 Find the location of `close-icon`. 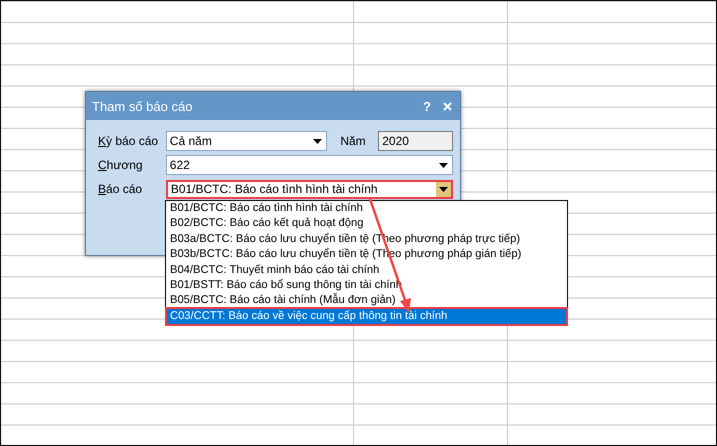

close-icon is located at coordinates (447, 106).